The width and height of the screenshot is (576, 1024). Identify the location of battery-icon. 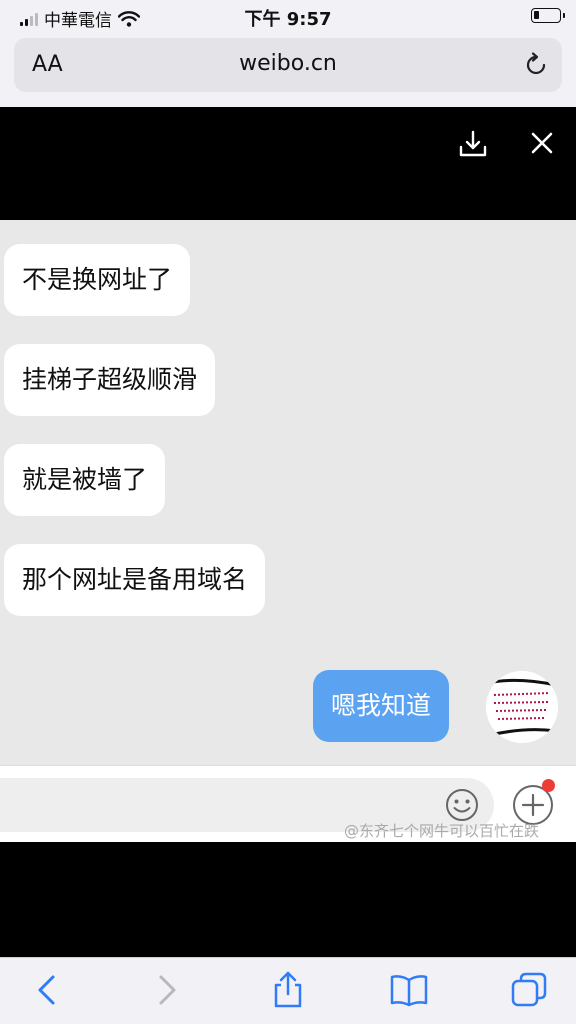
(548, 15).